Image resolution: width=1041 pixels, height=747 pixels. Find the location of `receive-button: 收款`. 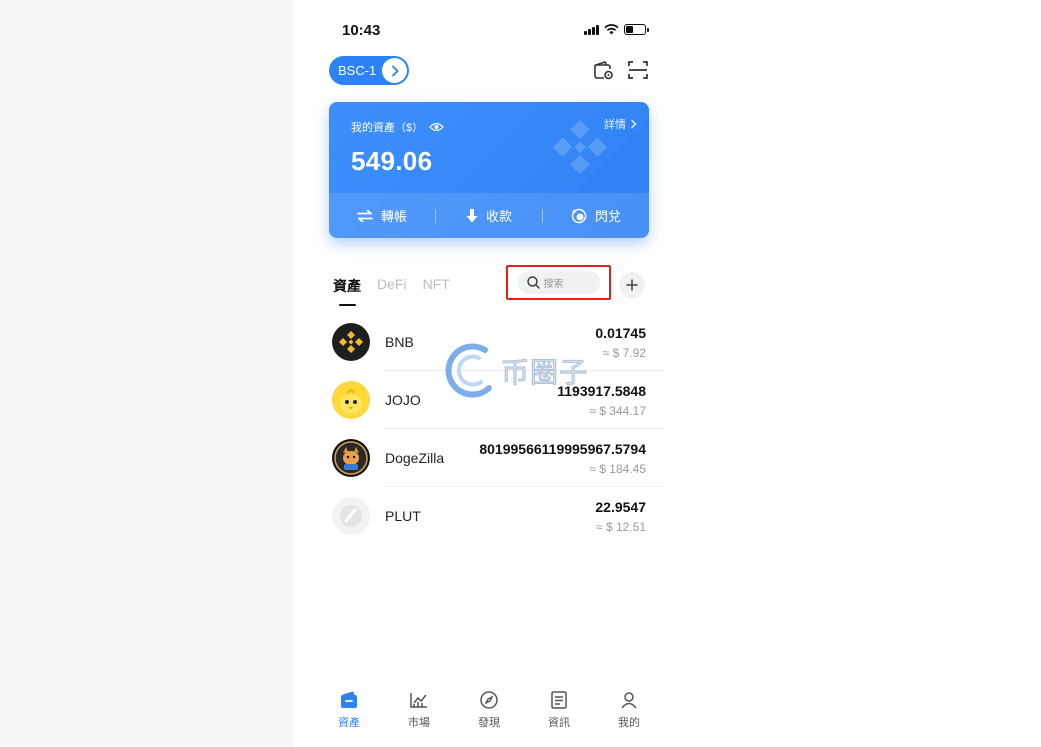

receive-button: 收款 is located at coordinates (489, 215).